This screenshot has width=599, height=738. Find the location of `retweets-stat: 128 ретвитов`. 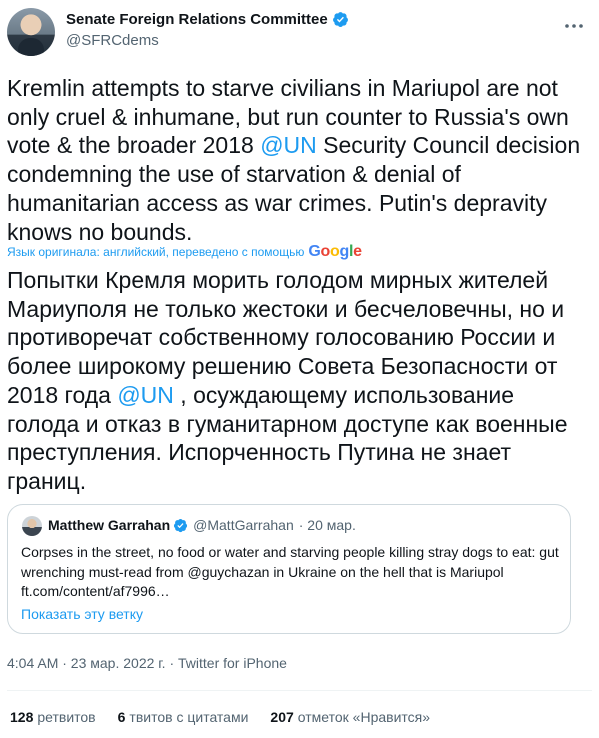

retweets-stat: 128 ретвитов is located at coordinates (53, 717).